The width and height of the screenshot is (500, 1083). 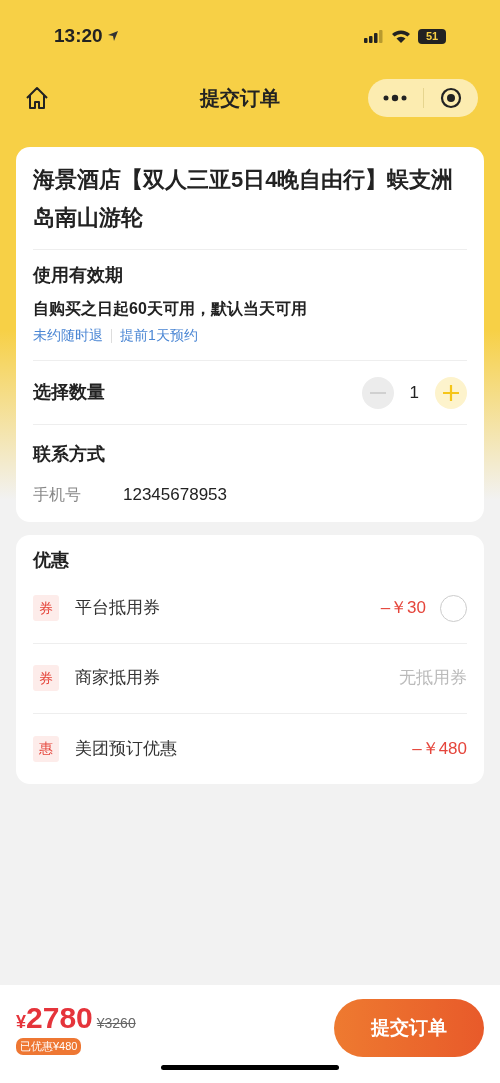 I want to click on validity-text: 自购买之日起60天可用，默认当天可用, so click(x=170, y=309).